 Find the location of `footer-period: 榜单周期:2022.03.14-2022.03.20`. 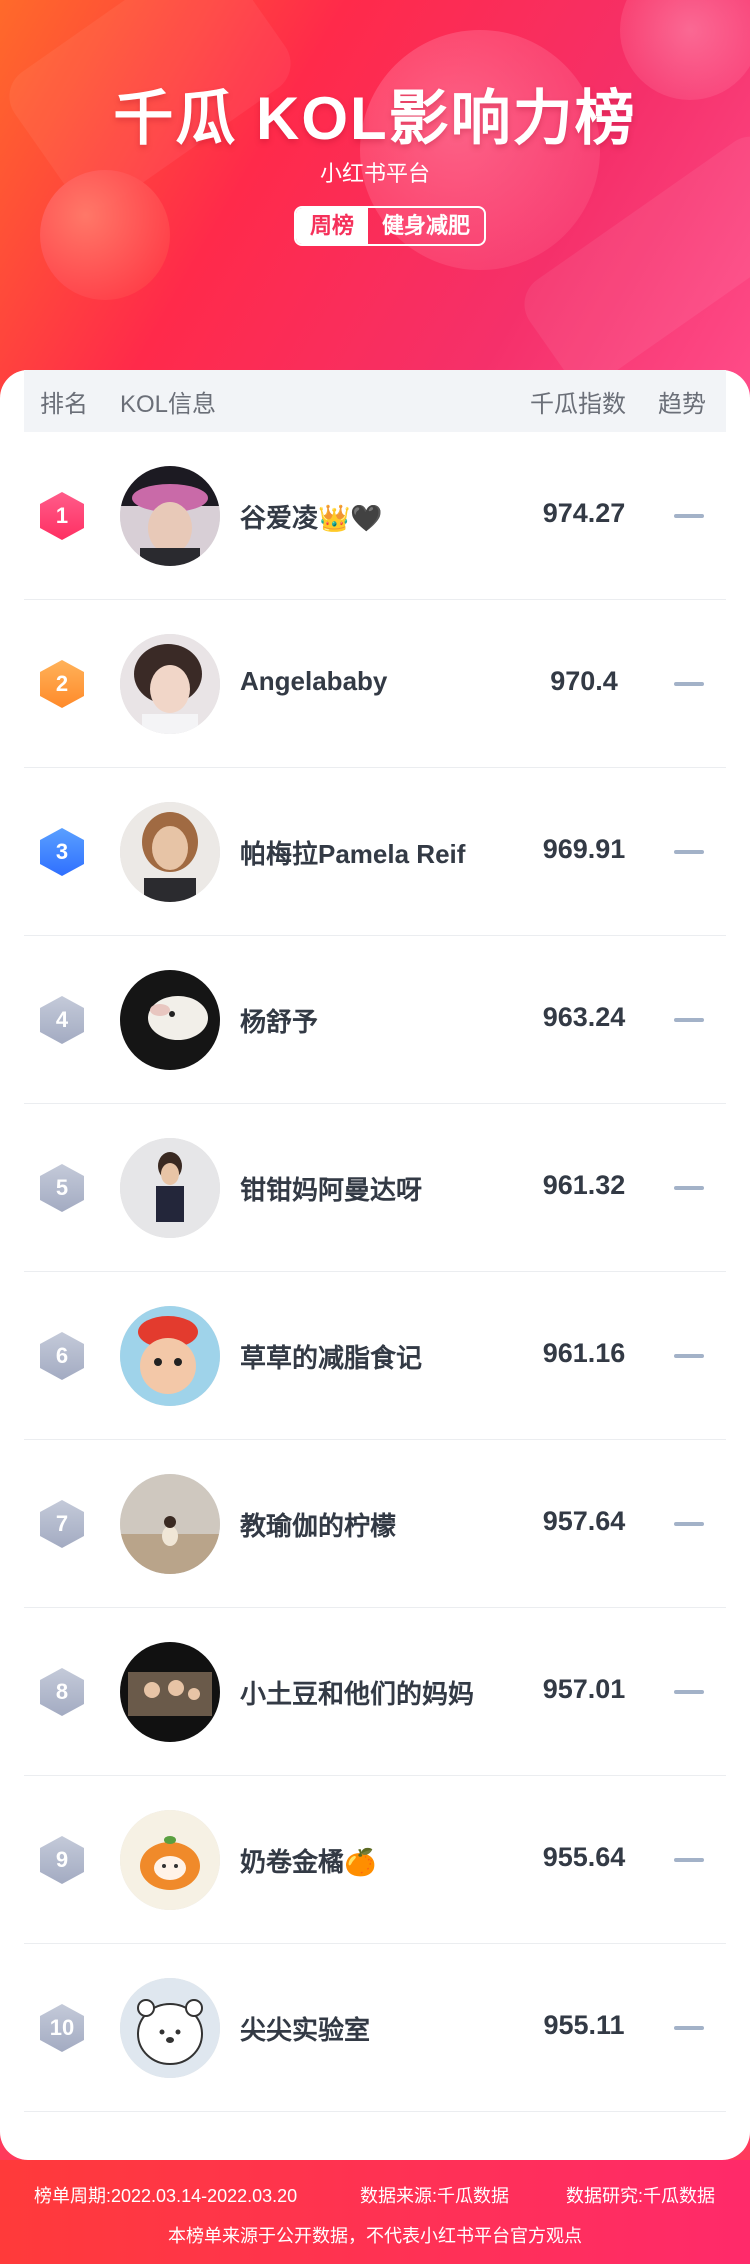

footer-period: 榜单周期:2022.03.14-2022.03.20 is located at coordinates (166, 2196).